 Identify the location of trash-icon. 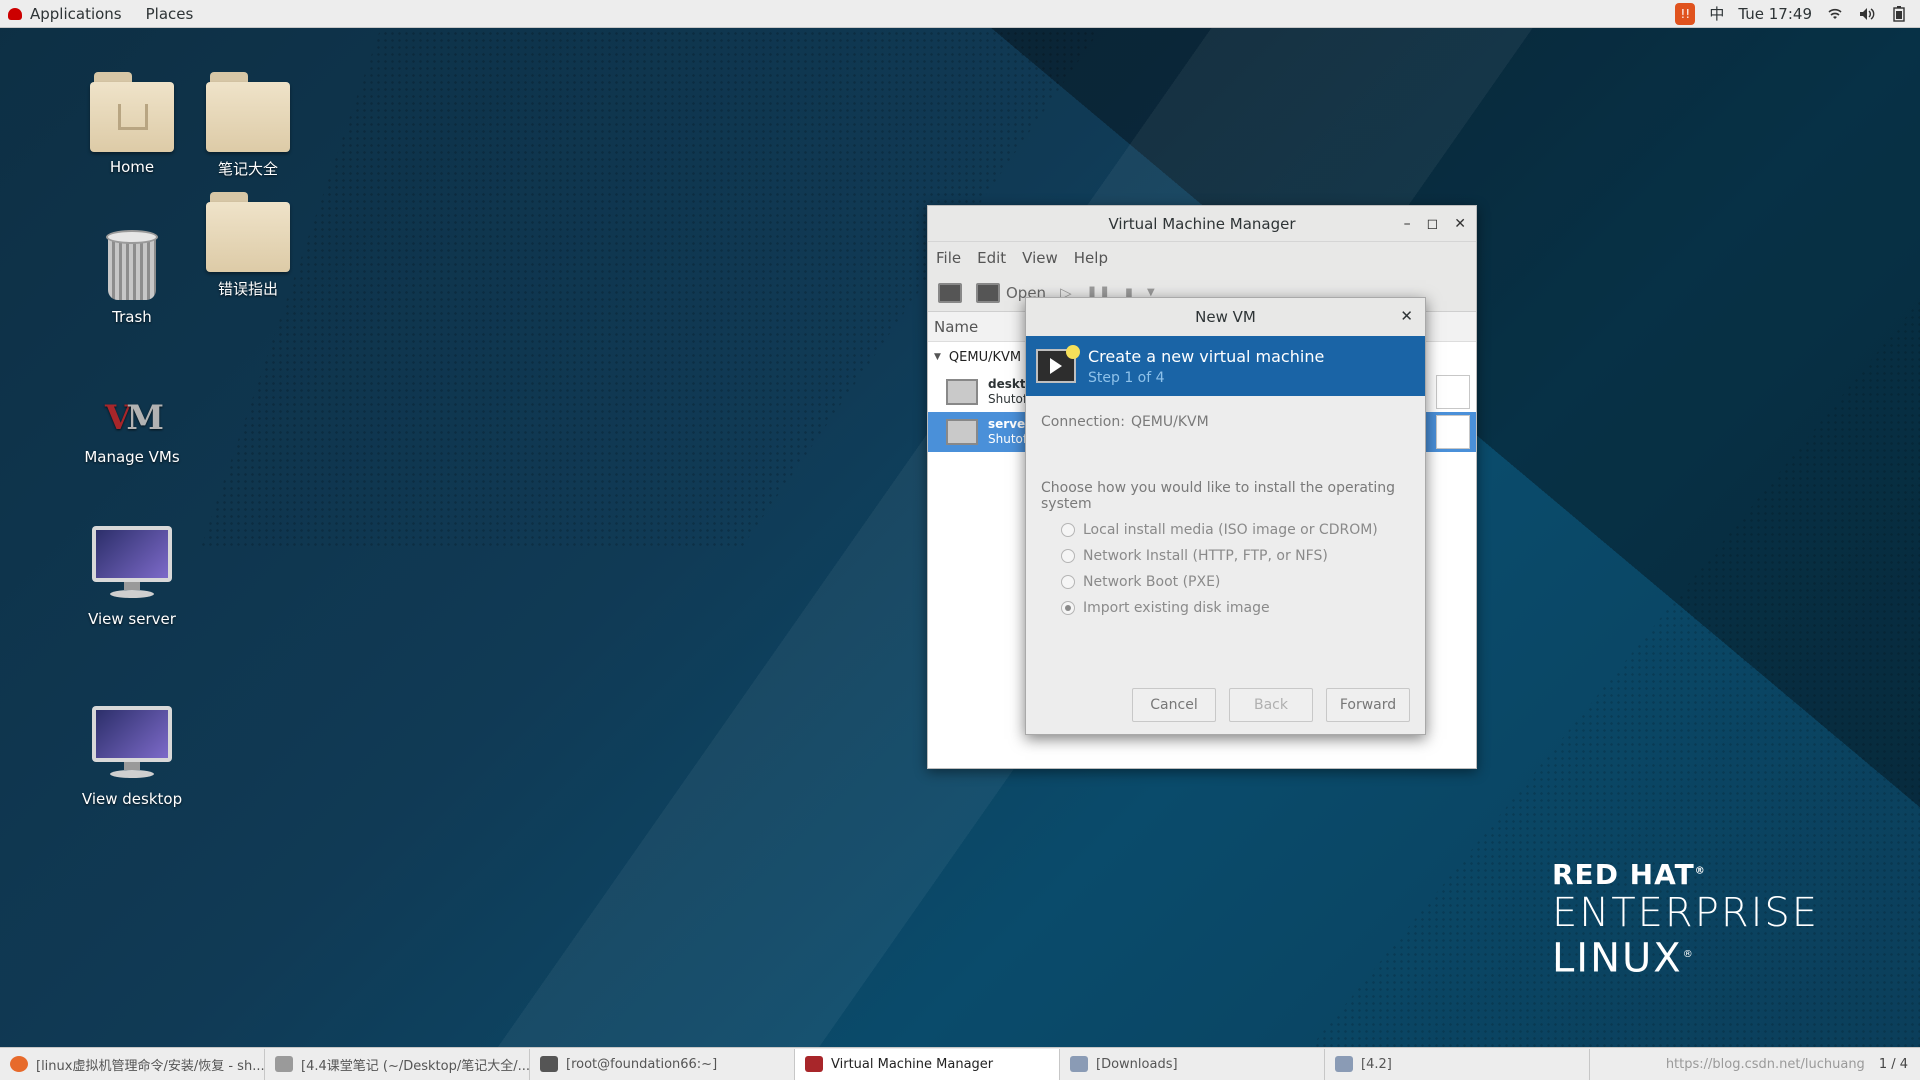
(132, 264).